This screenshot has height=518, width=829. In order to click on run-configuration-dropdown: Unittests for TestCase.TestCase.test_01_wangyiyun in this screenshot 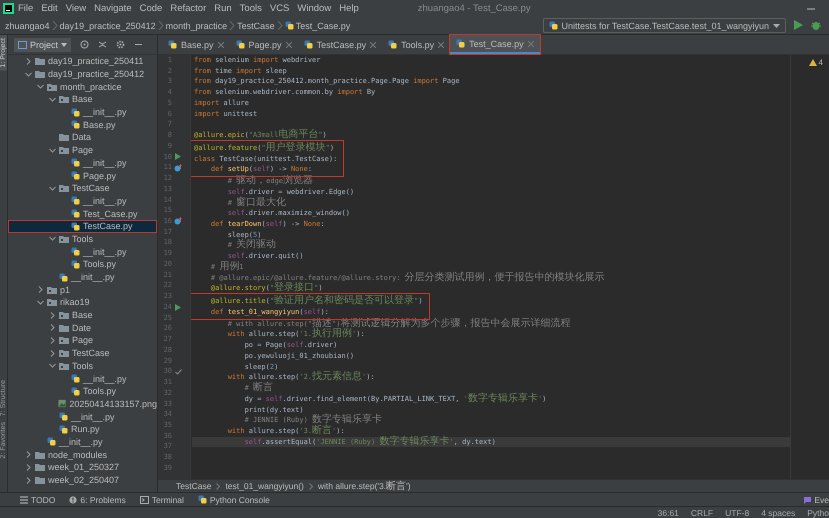, I will do `click(664, 25)`.